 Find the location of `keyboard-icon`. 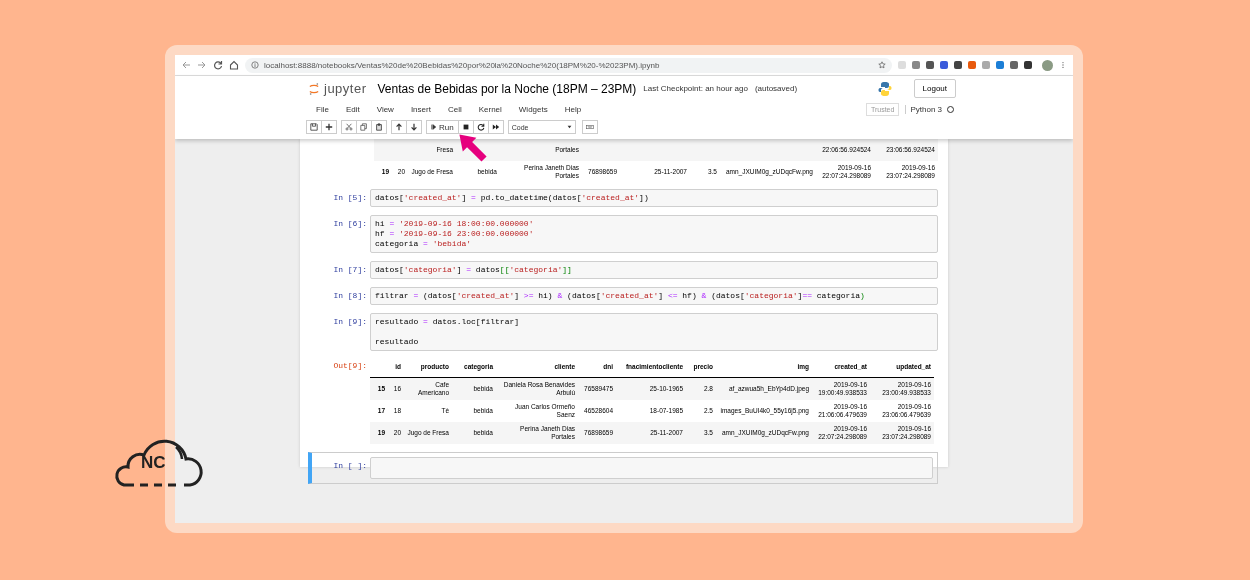

keyboard-icon is located at coordinates (589, 127).